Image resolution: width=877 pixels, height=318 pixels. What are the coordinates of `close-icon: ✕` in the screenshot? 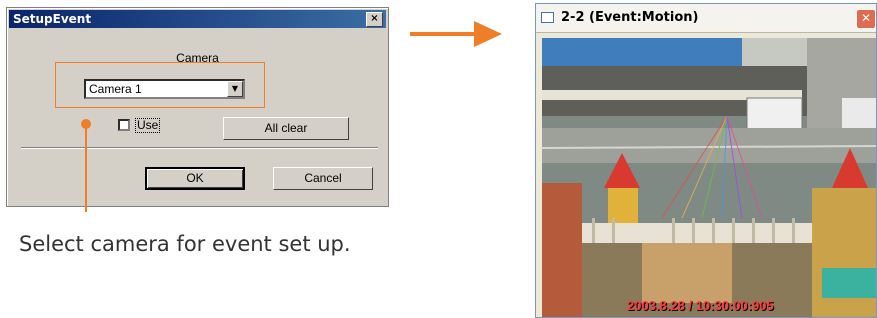 It's located at (866, 18).